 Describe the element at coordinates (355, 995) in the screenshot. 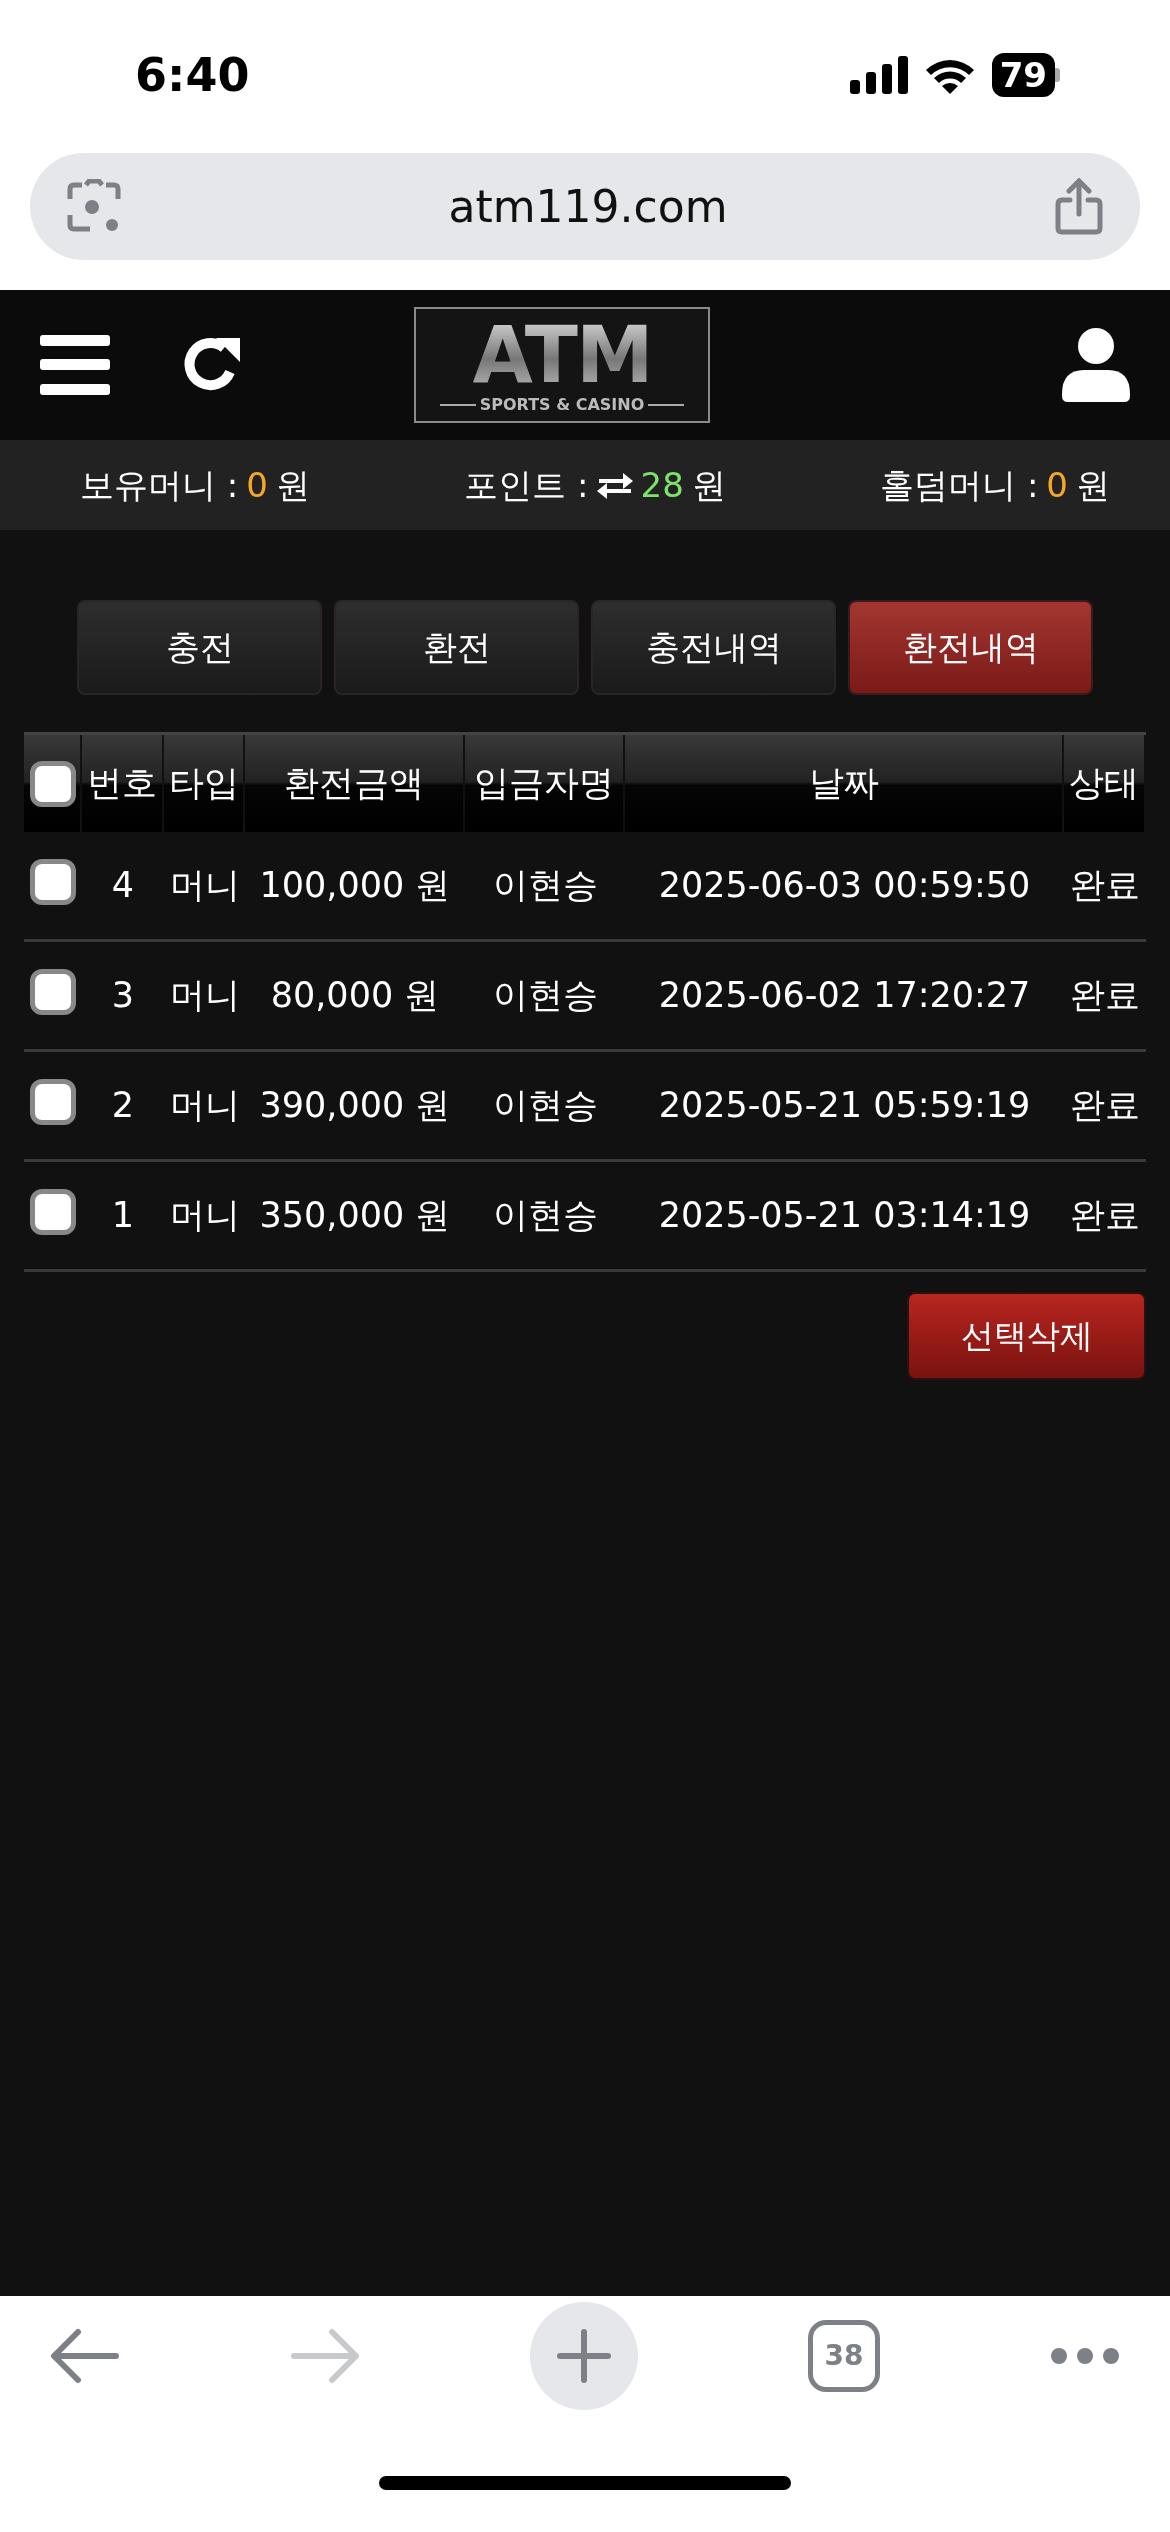

I see `table-cell: 80,000 원` at that location.